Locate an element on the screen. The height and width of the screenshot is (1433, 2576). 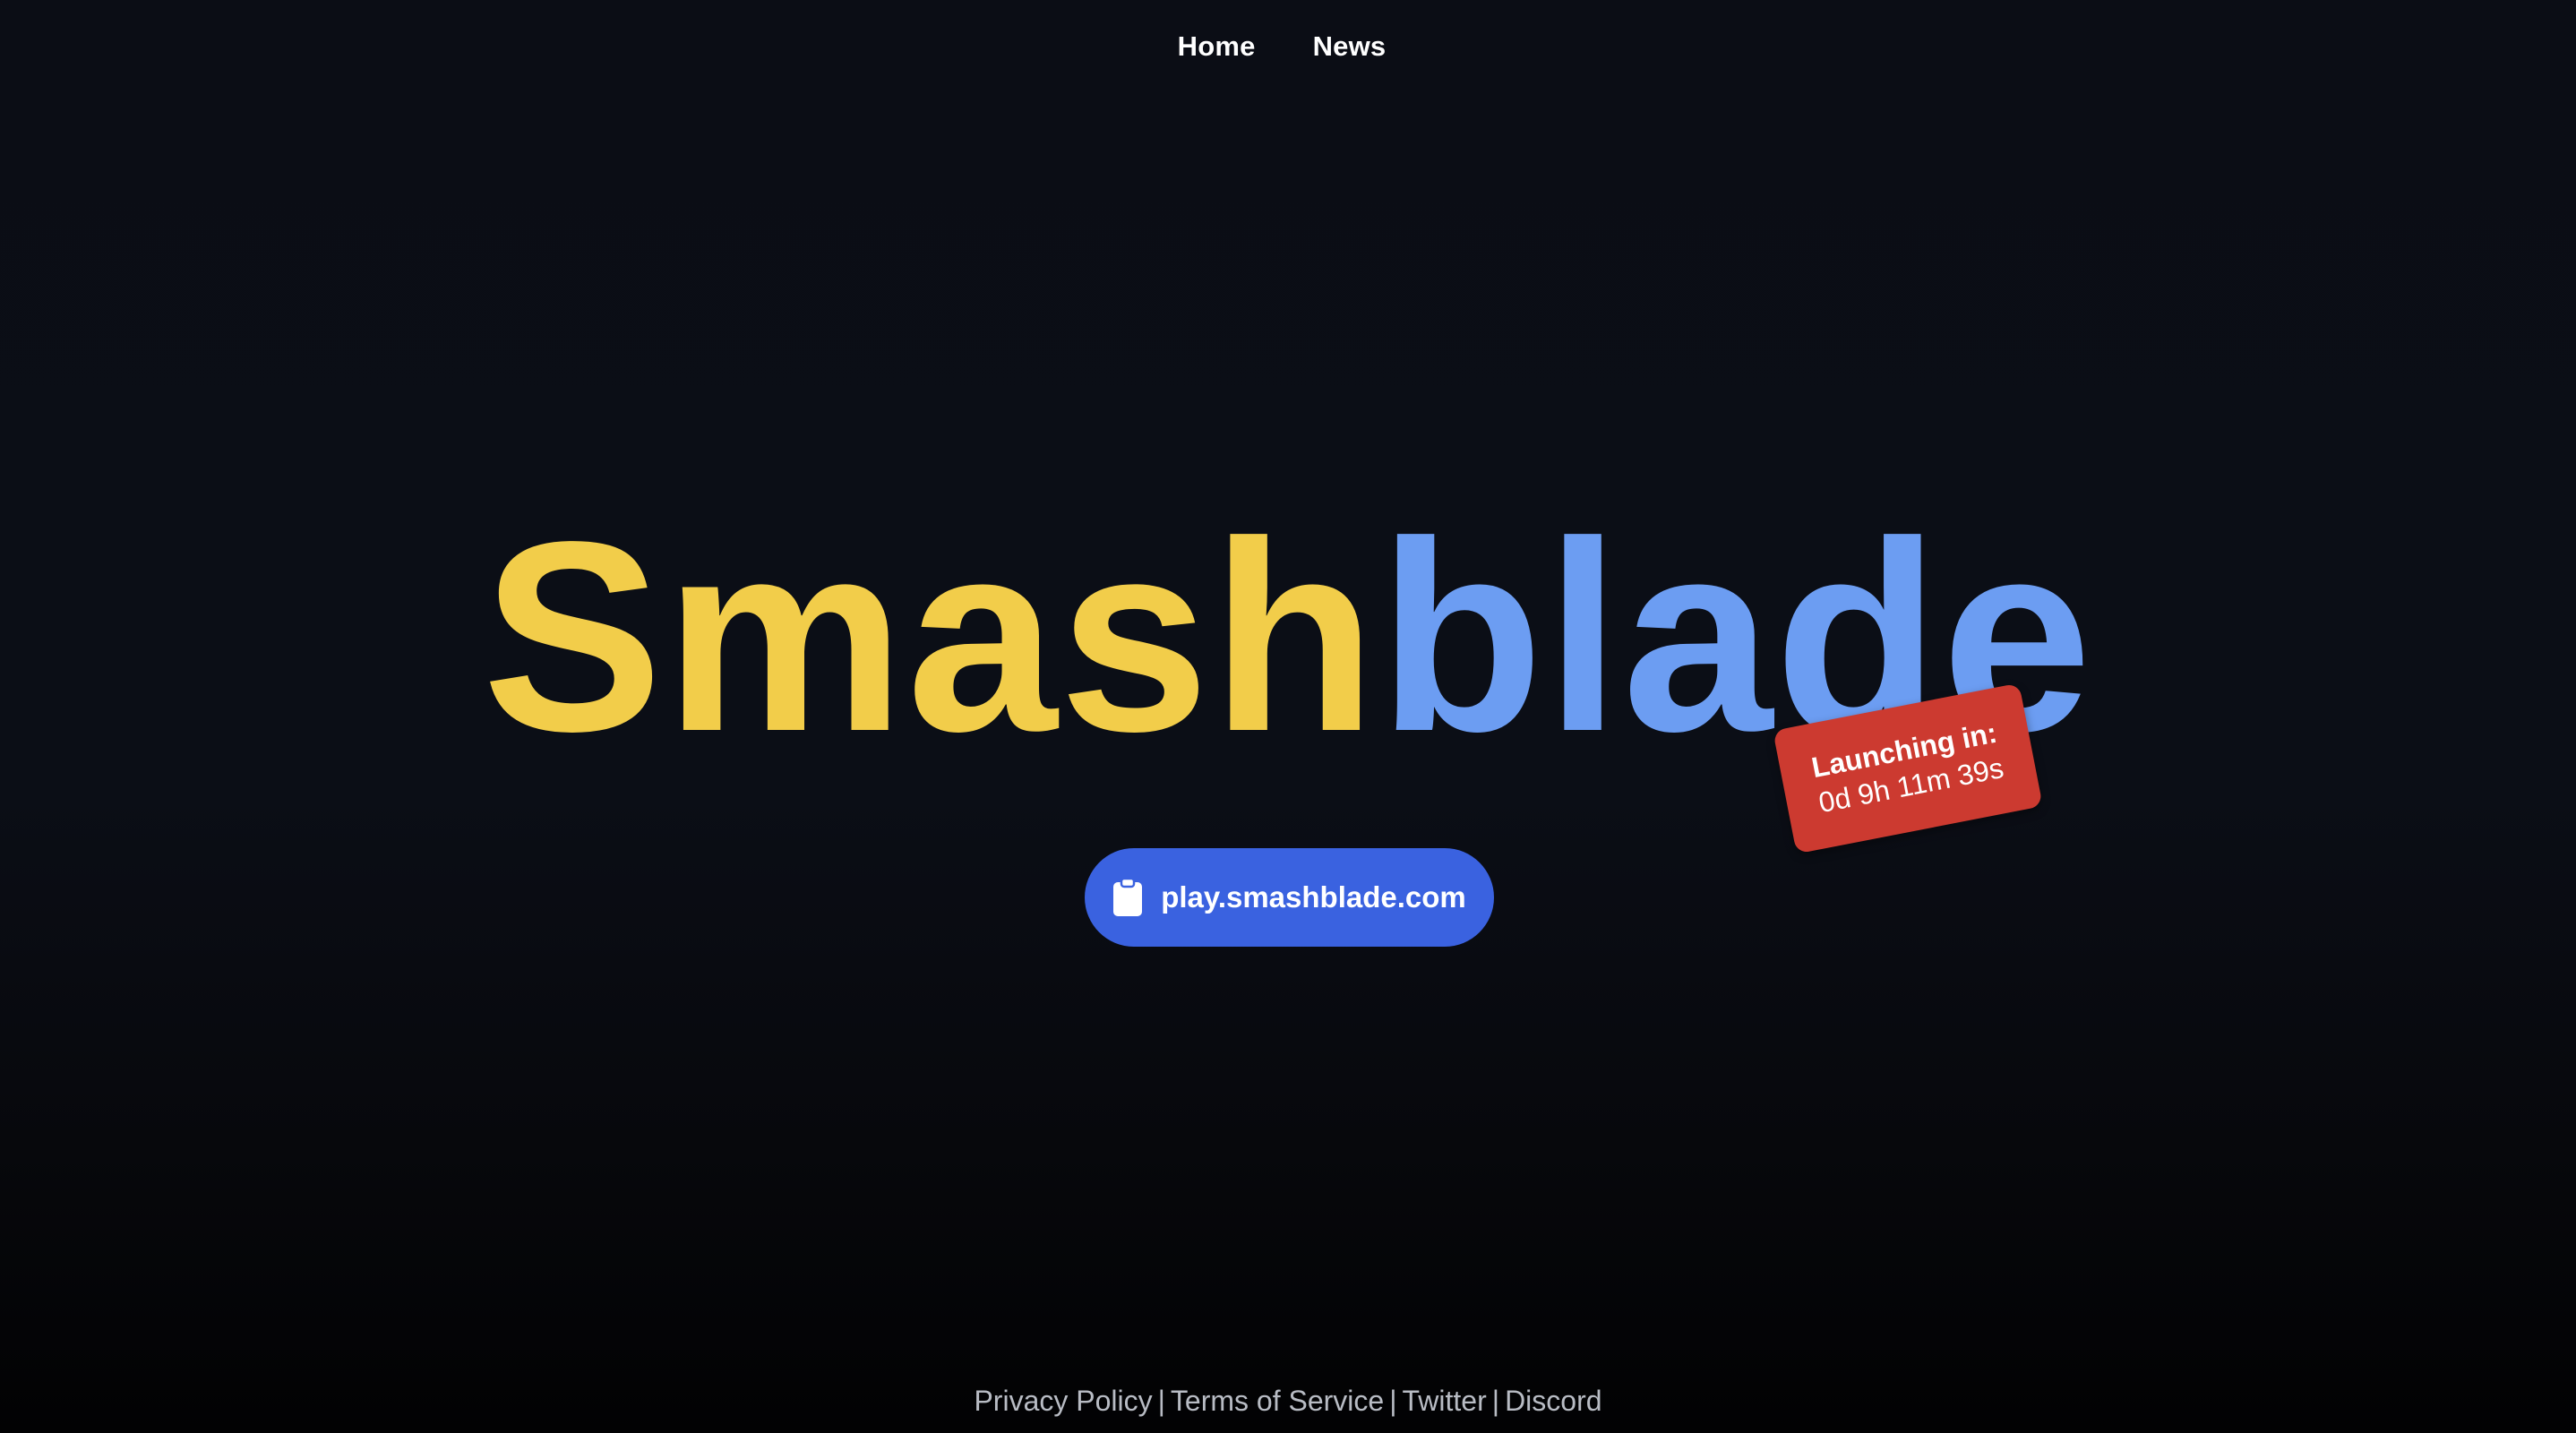
footer-discord-link: Discord is located at coordinates (1553, 1401).